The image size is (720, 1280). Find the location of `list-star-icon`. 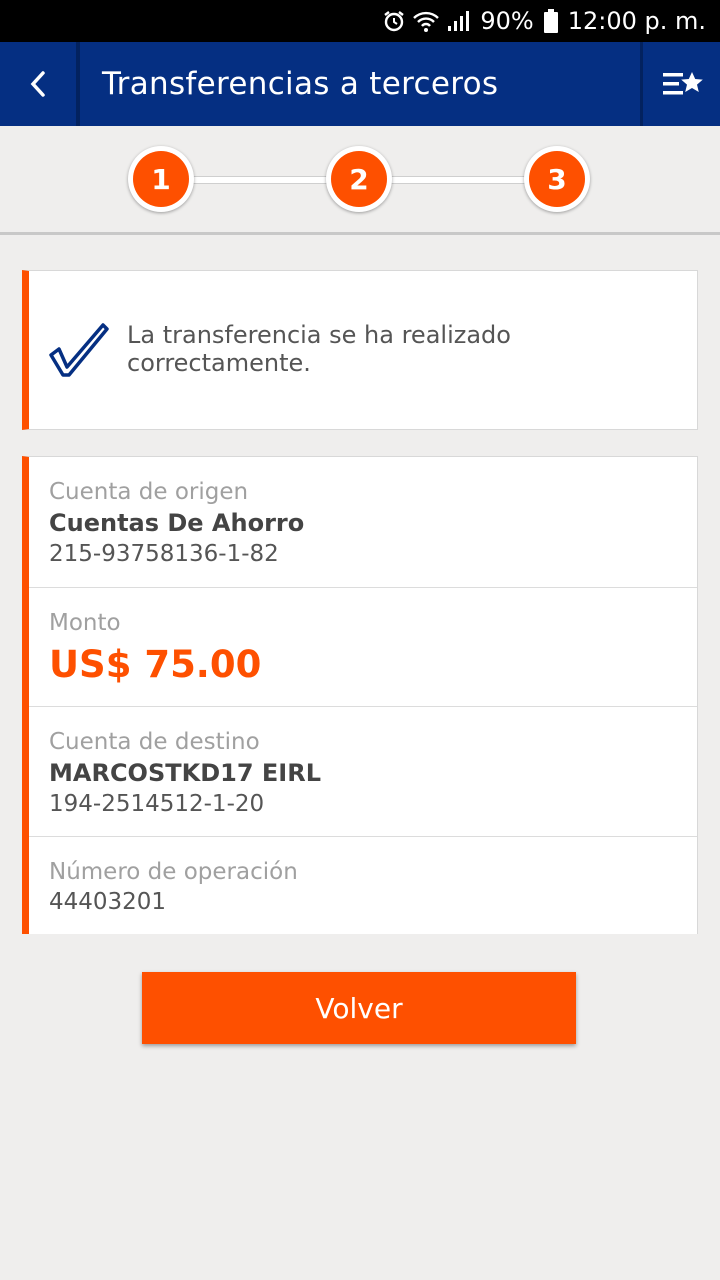

list-star-icon is located at coordinates (682, 83).